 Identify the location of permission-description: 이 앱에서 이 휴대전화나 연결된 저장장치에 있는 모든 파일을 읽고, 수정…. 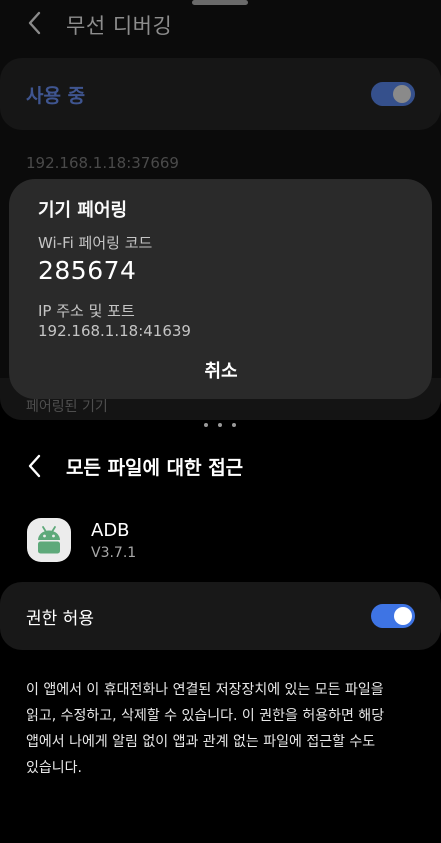
(205, 729).